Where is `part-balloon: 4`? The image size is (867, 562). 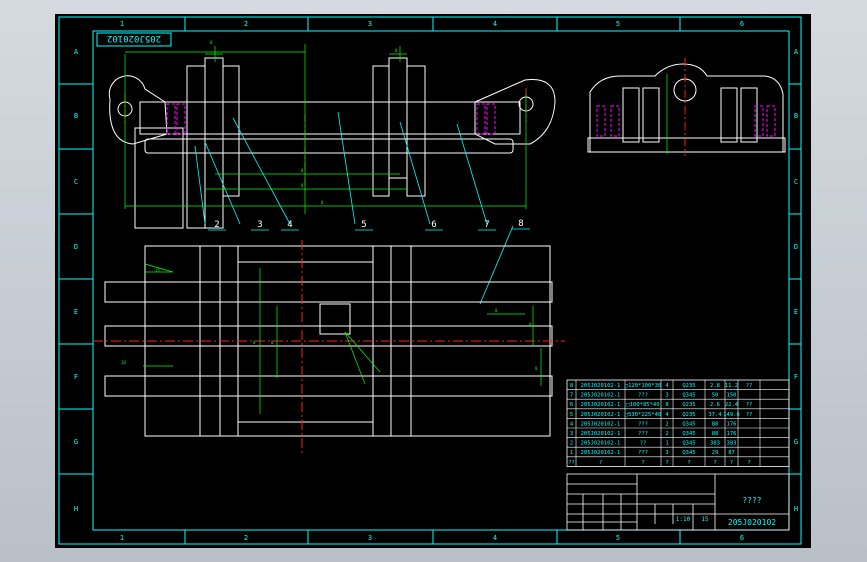 part-balloon: 4 is located at coordinates (289, 225).